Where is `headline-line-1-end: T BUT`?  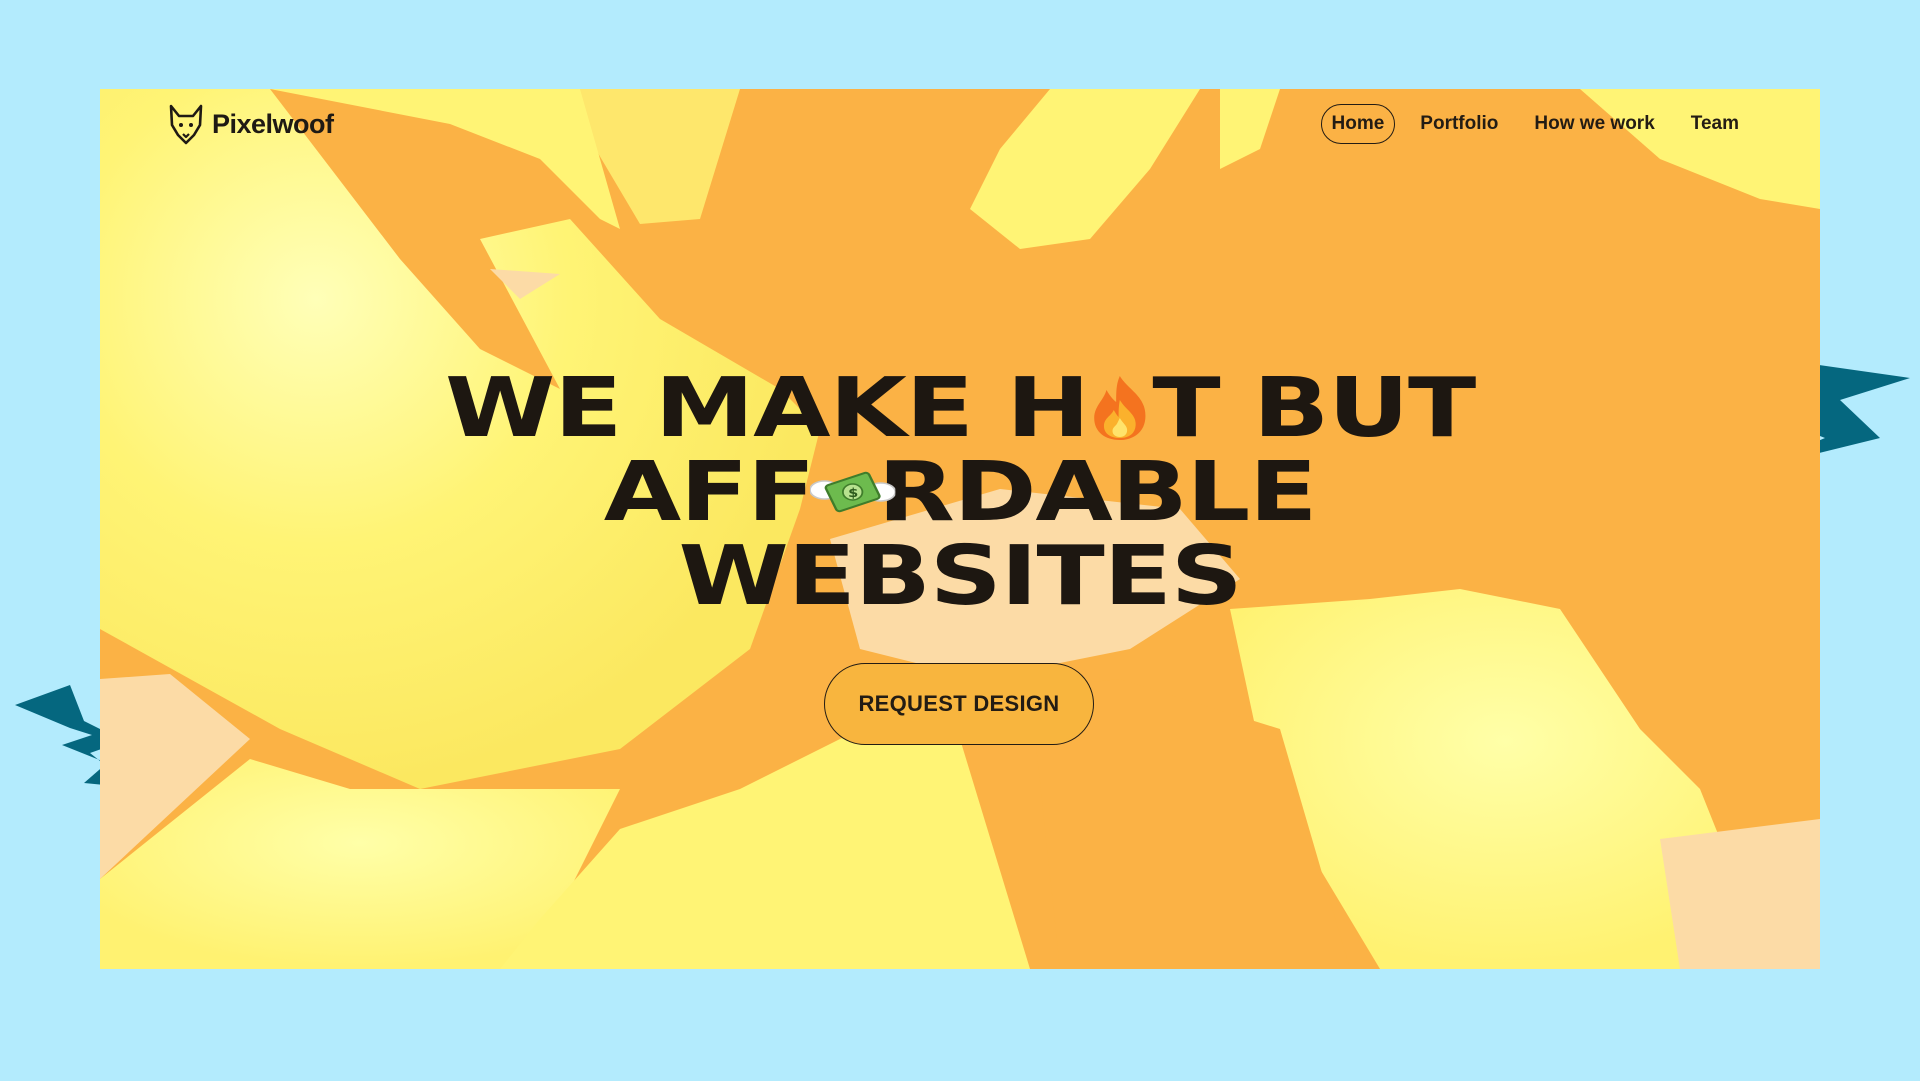 headline-line-1-end: T BUT is located at coordinates (1314, 408).